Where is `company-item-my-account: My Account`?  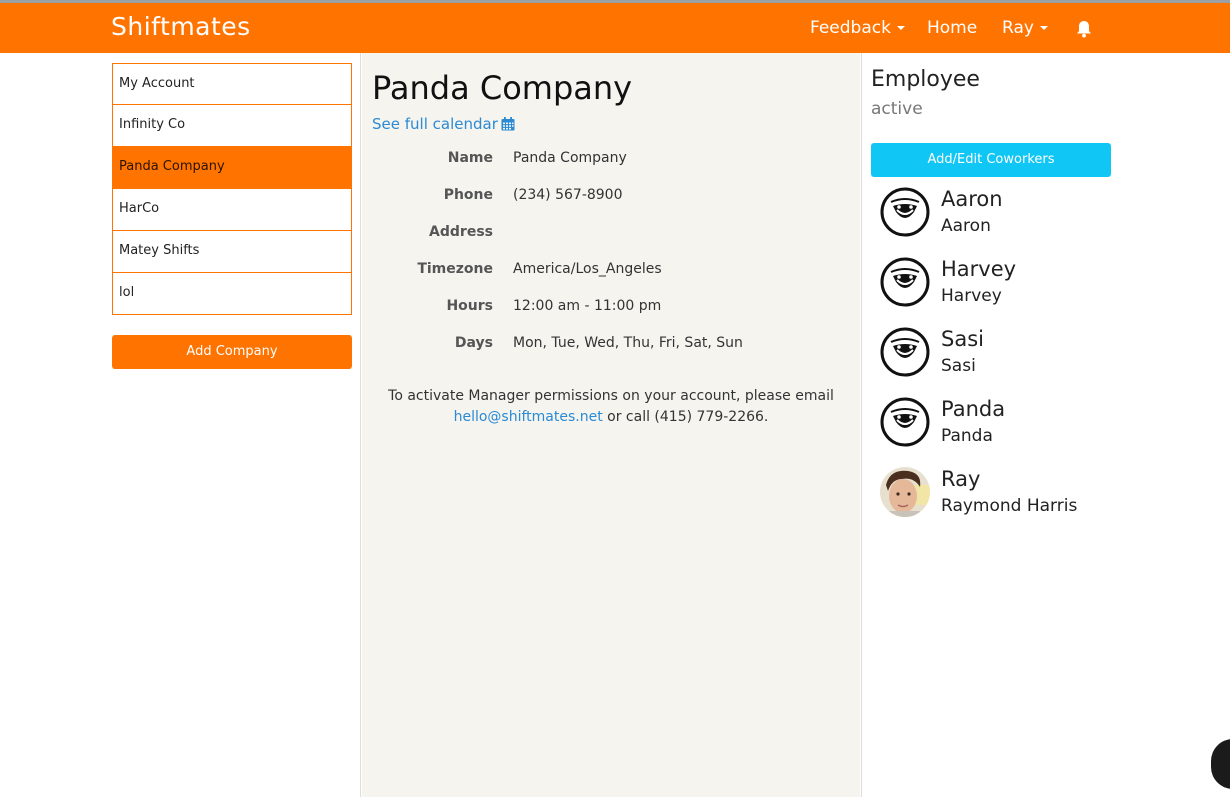 company-item-my-account: My Account is located at coordinates (232, 84).